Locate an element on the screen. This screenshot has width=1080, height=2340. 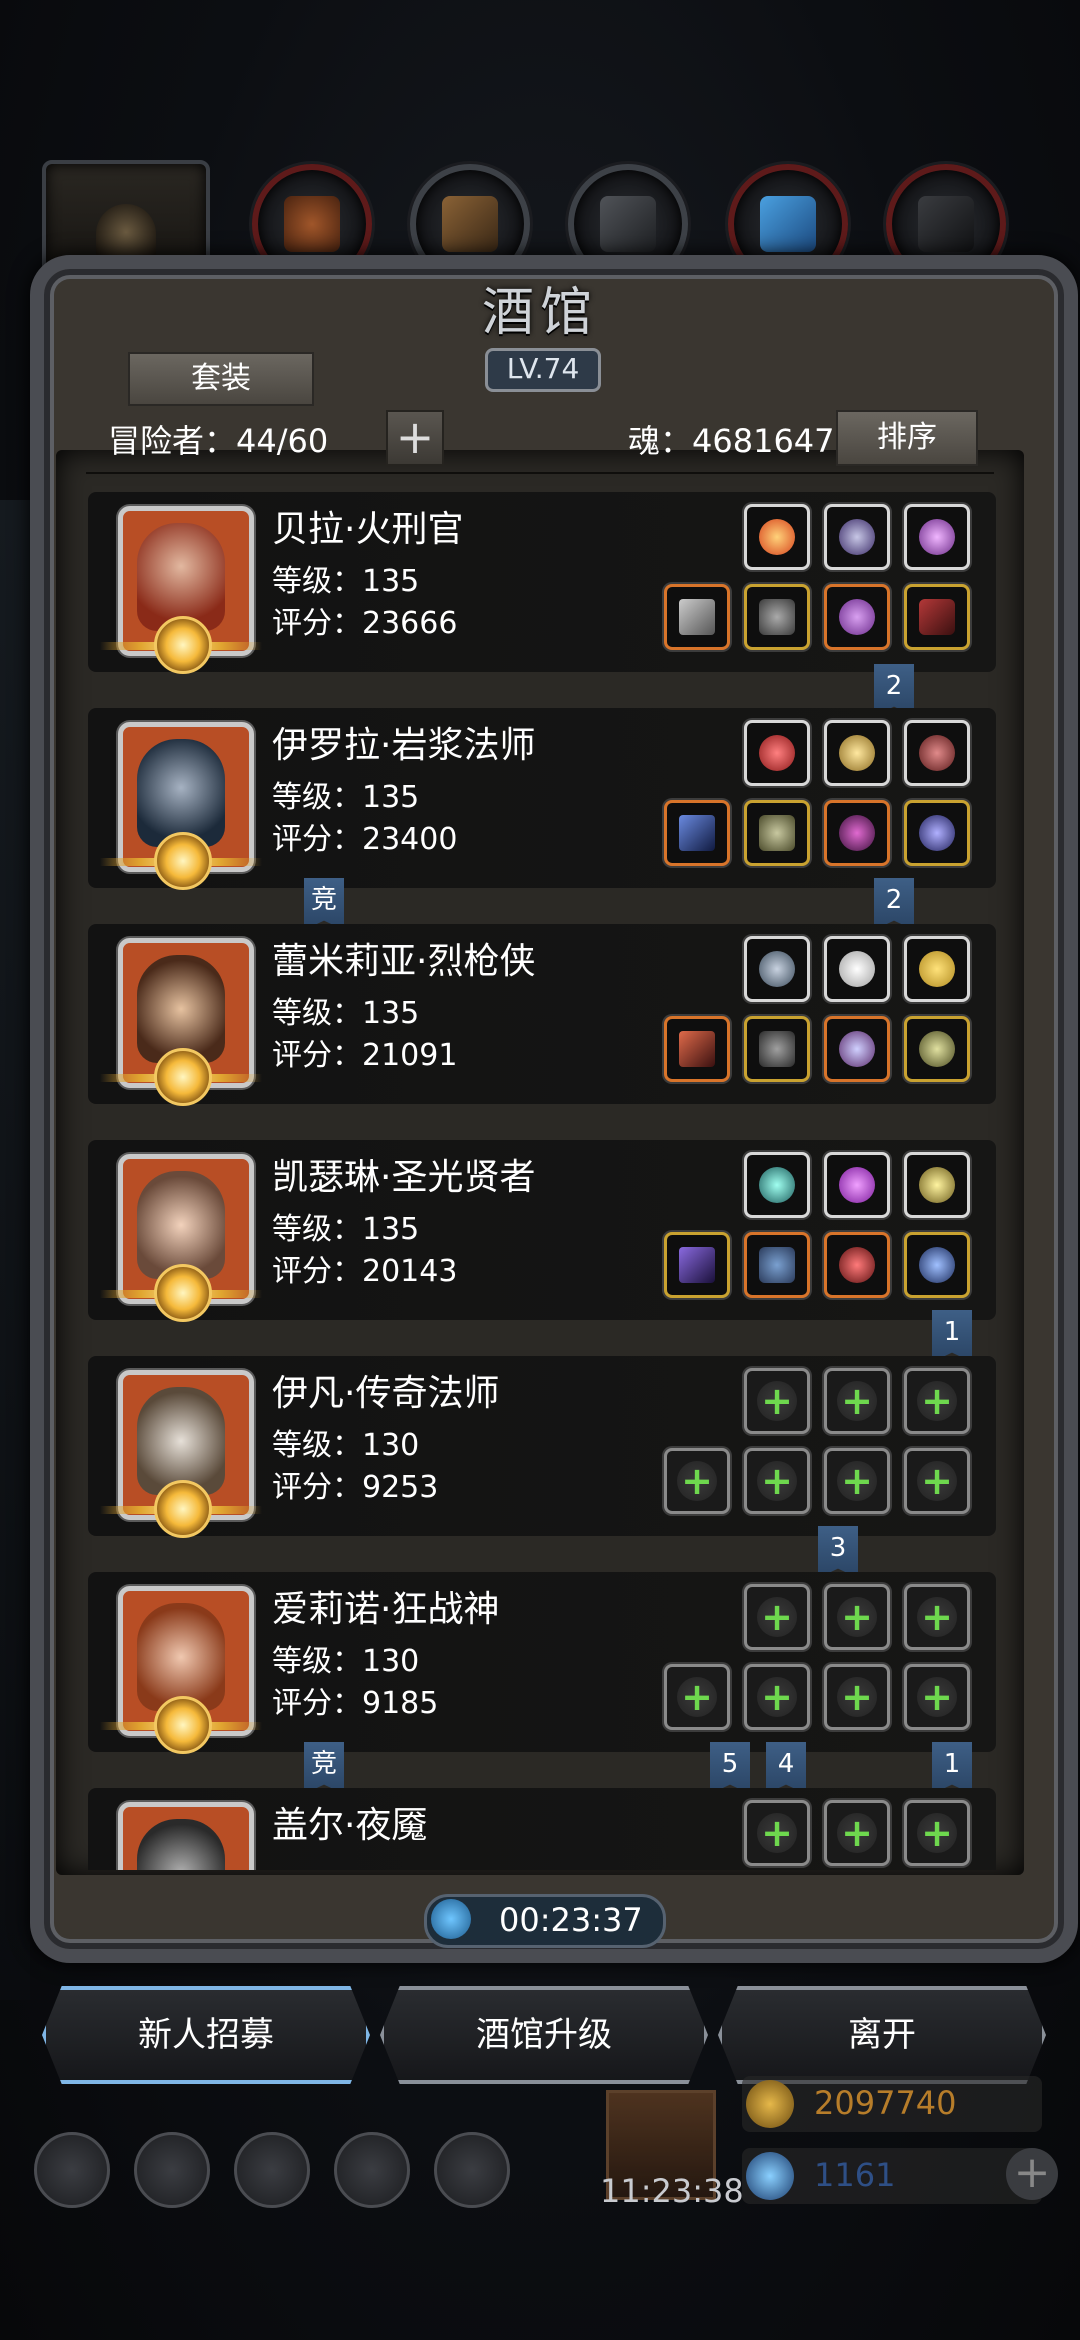
helmet-icon is located at coordinates (857, 617).